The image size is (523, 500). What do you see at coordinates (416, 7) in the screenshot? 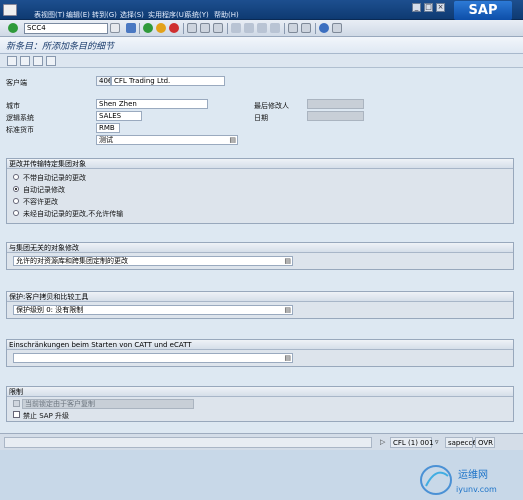
I see `minimize-icon: _` at bounding box center [416, 7].